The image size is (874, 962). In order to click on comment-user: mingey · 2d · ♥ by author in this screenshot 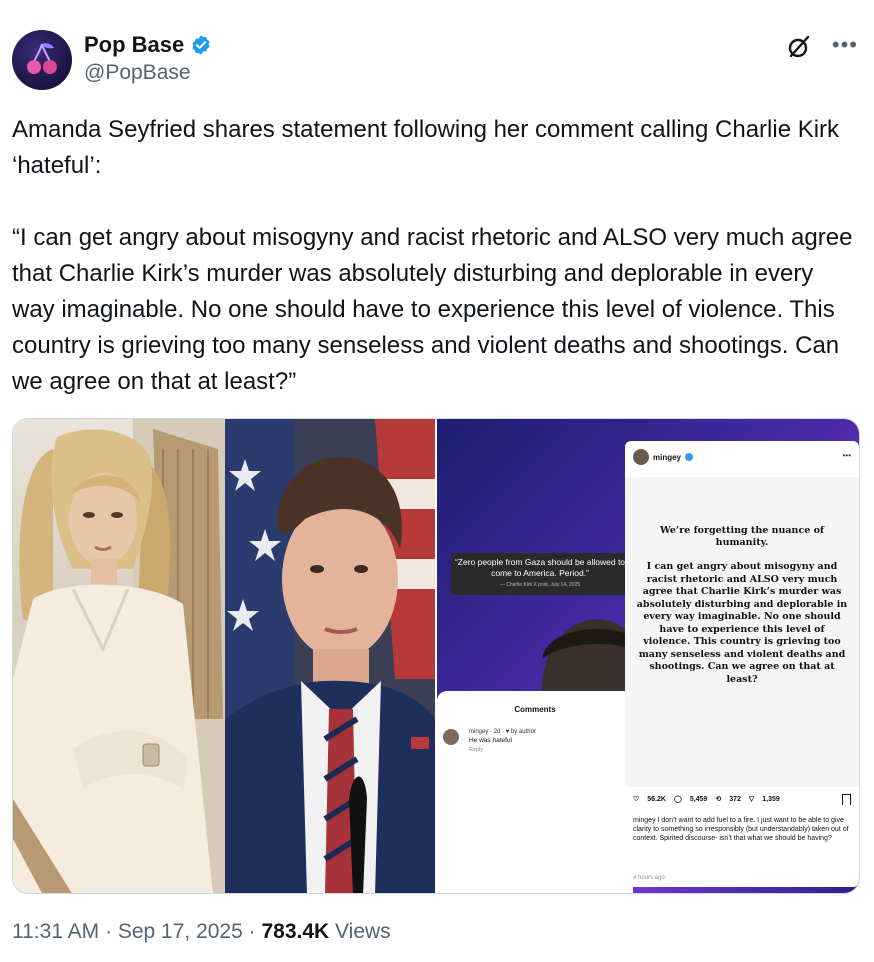, I will do `click(502, 732)`.